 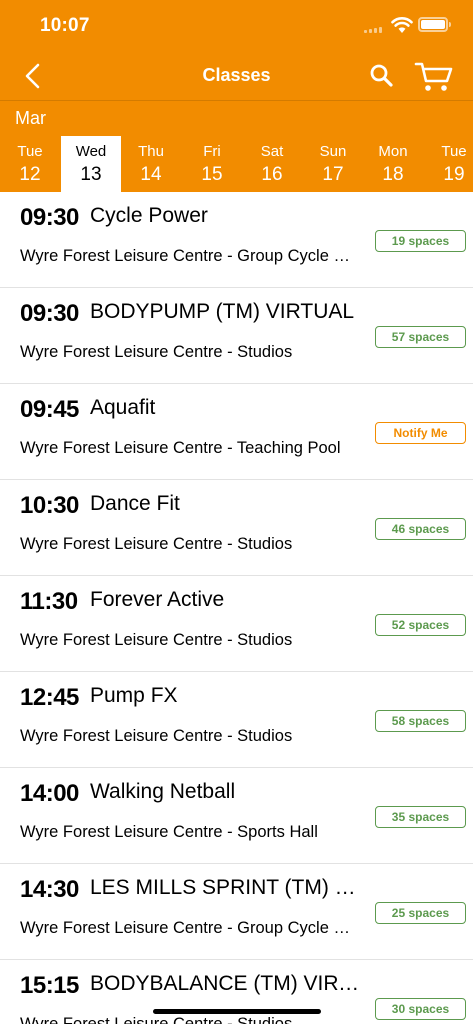 I want to click on spaces-badge: 25 spaces, so click(x=420, y=913).